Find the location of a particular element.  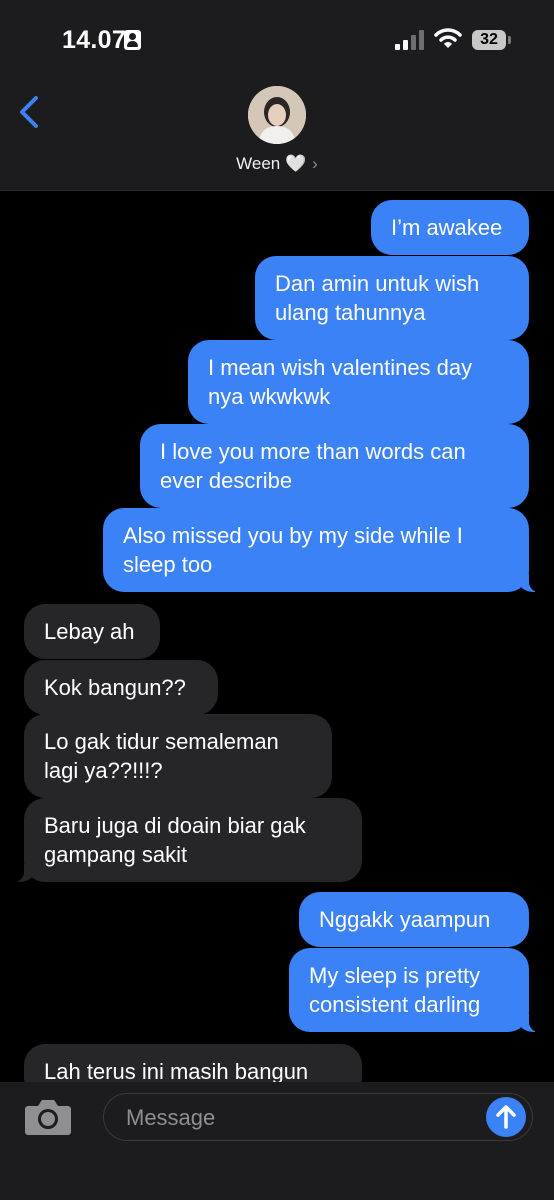

contact-name: Ween 🤍 › is located at coordinates (277, 164).